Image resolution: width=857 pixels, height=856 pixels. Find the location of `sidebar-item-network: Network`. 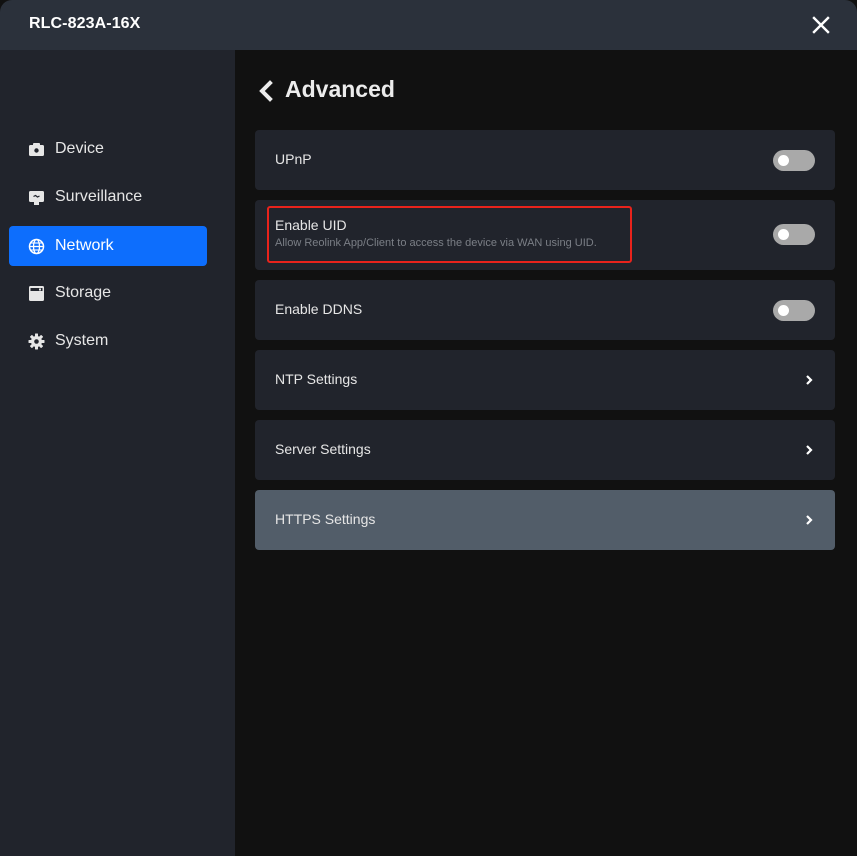

sidebar-item-network: Network is located at coordinates (108, 246).